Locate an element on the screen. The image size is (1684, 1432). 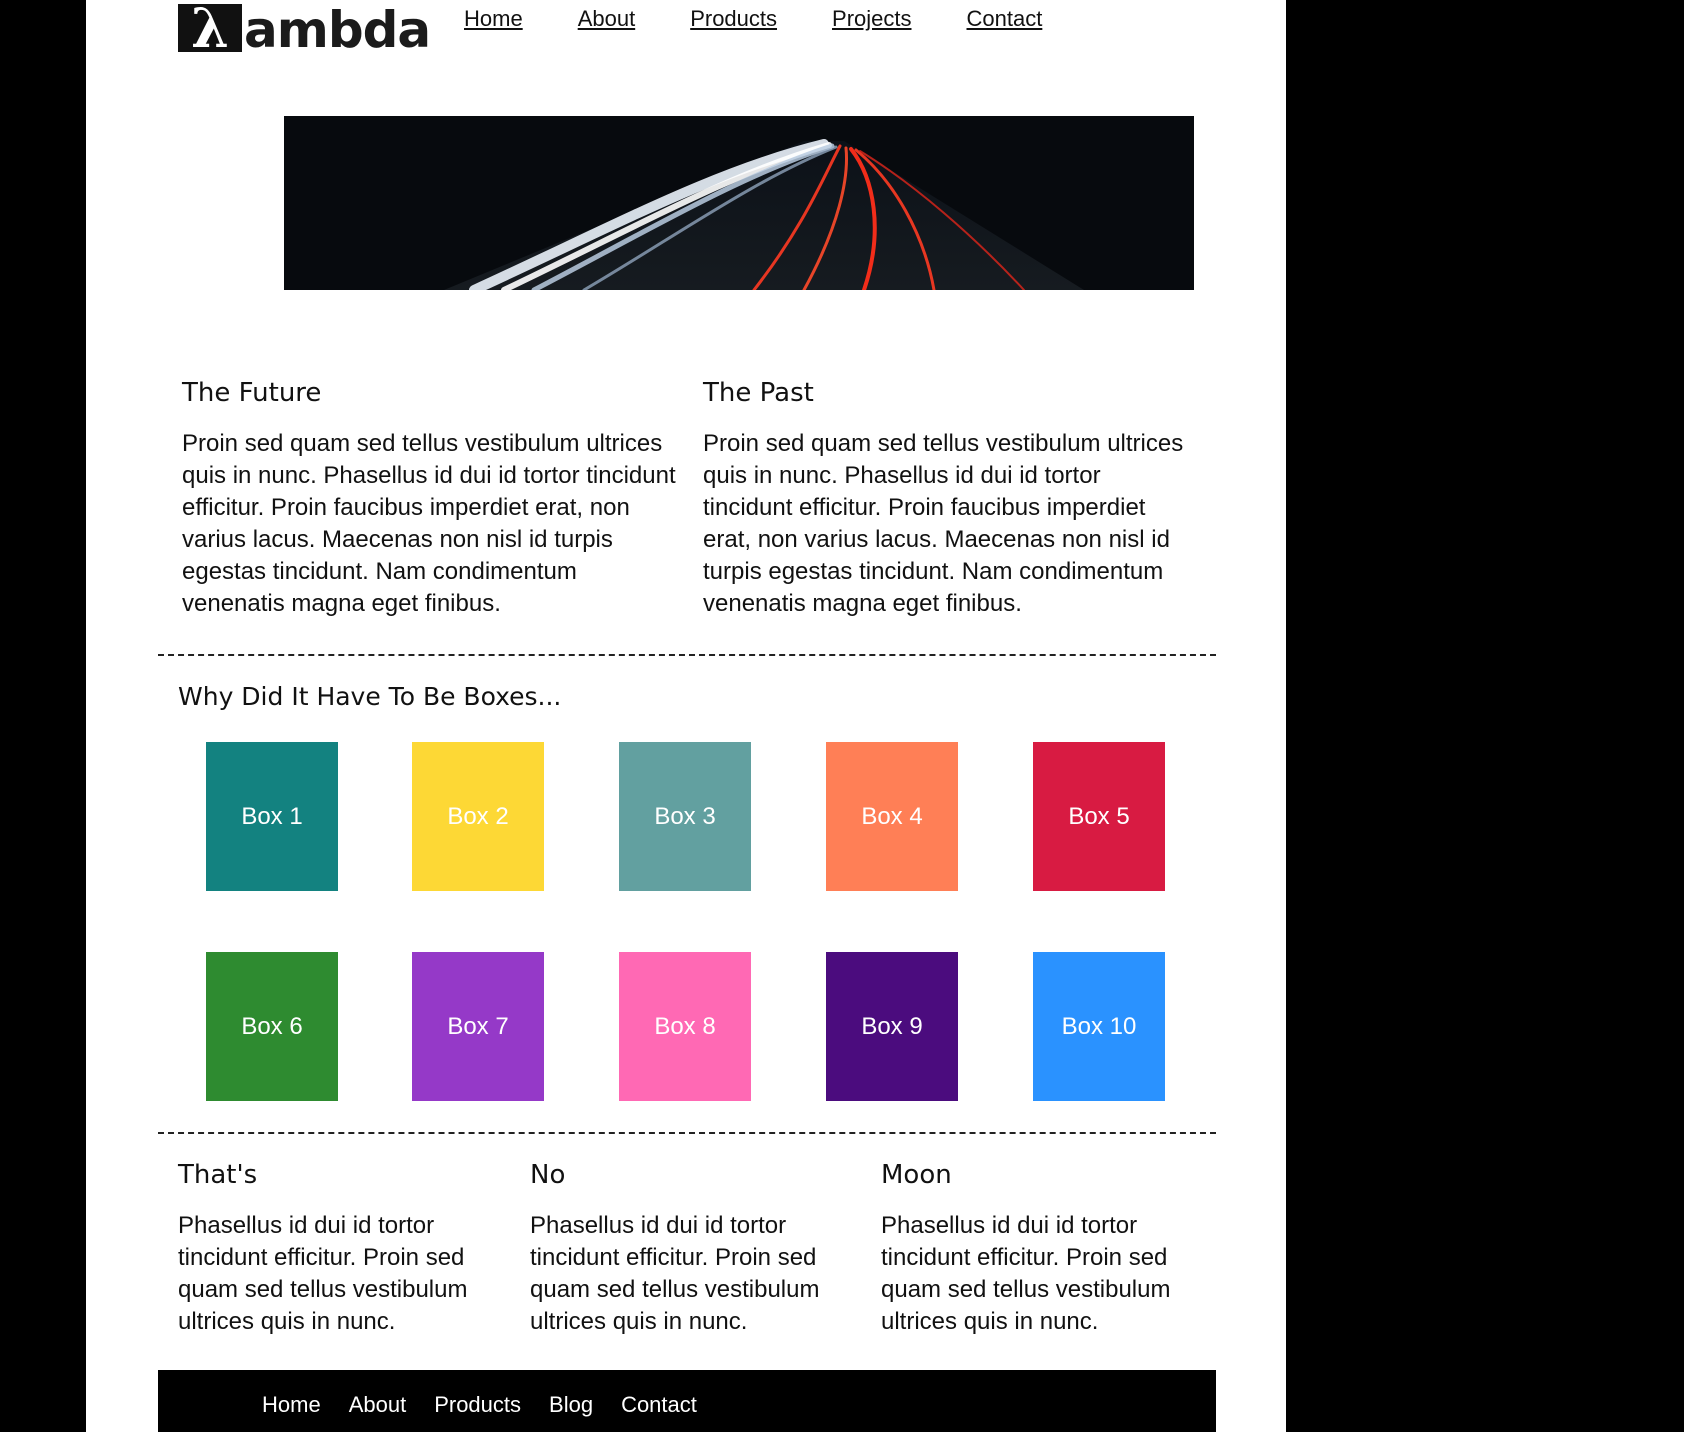
footer-nav: Home About Products Blog Contact is located at coordinates (493, 1405).